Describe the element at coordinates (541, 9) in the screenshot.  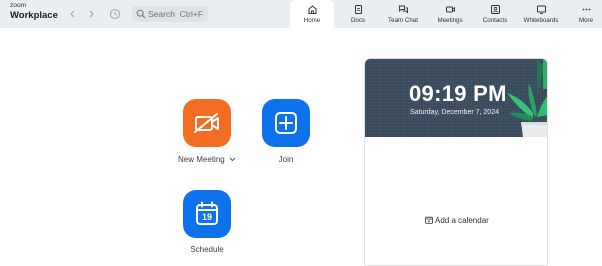
I see `whiteboard-icon` at that location.